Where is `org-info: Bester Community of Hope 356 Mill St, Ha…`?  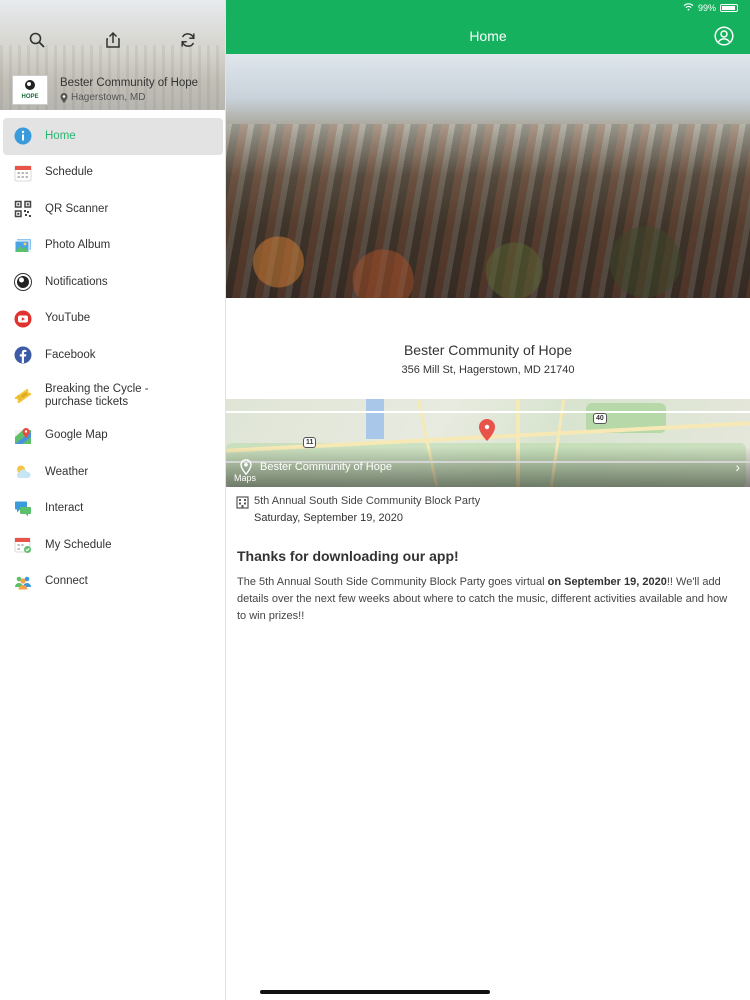 org-info: Bester Community of Hope 356 Mill St, Ha… is located at coordinates (488, 359).